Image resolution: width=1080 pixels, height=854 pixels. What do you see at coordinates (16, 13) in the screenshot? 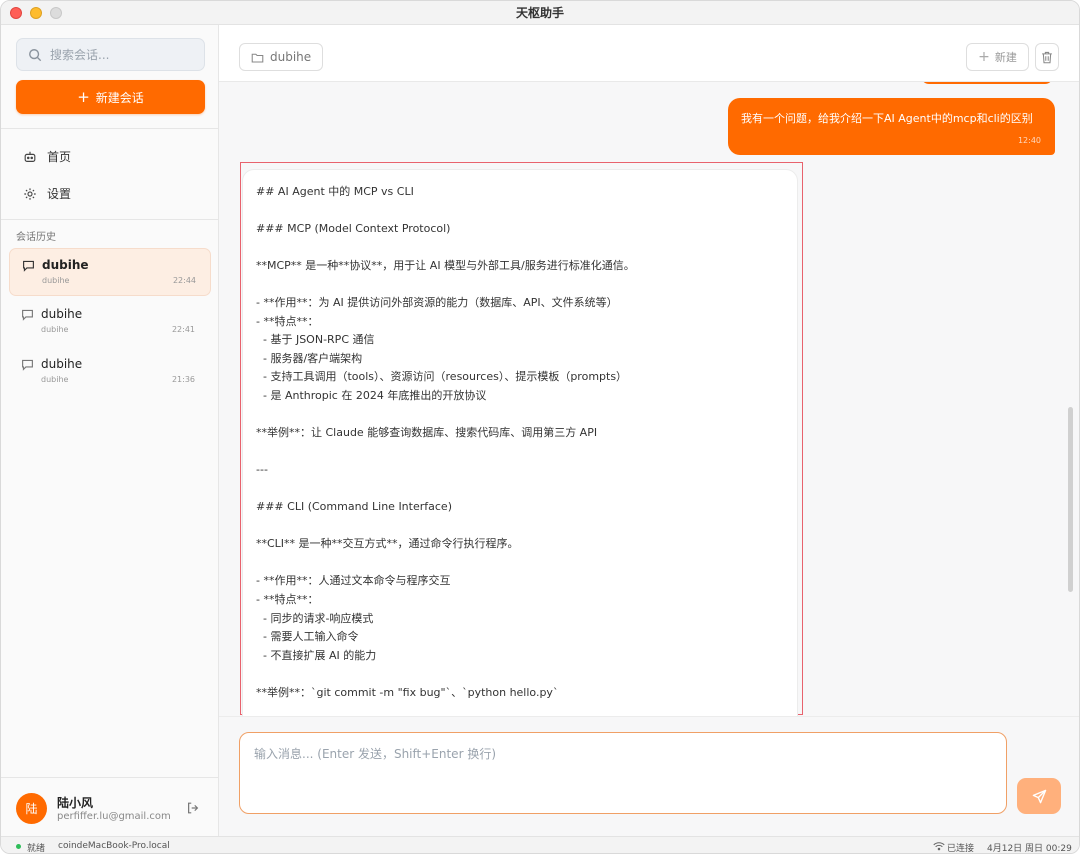
I see `close-window-button` at bounding box center [16, 13].